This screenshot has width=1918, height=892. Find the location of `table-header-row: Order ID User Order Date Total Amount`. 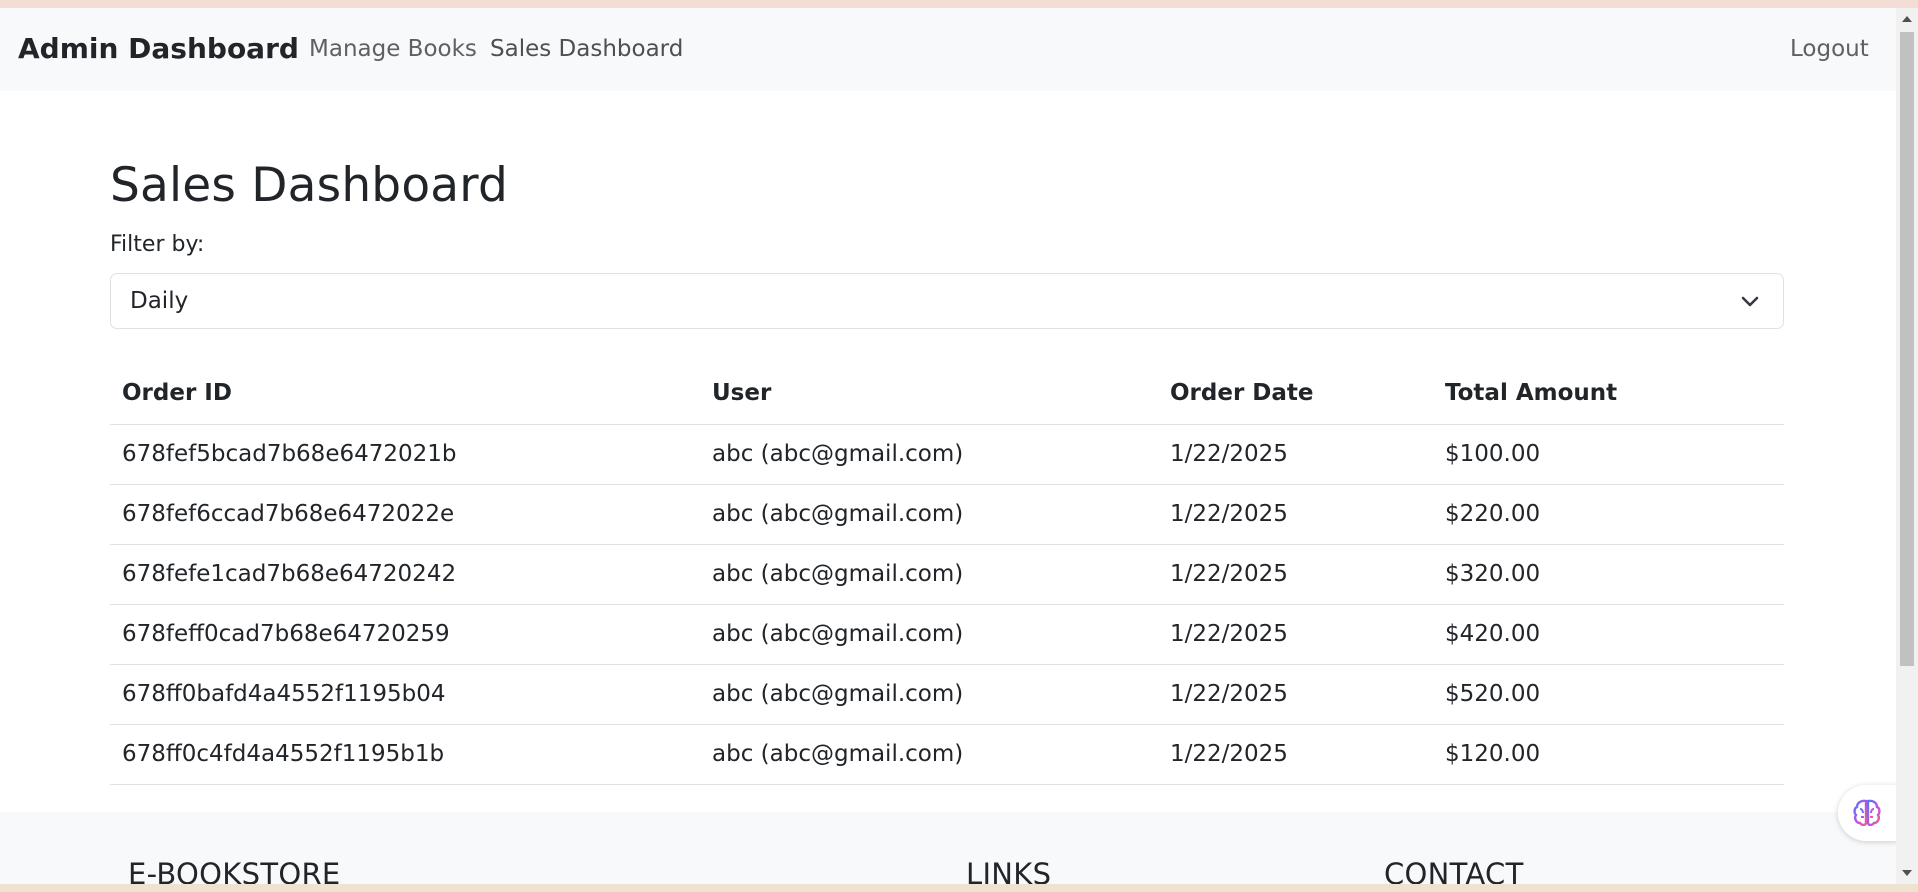

table-header-row: Order ID User Order Date Total Amount is located at coordinates (947, 394).